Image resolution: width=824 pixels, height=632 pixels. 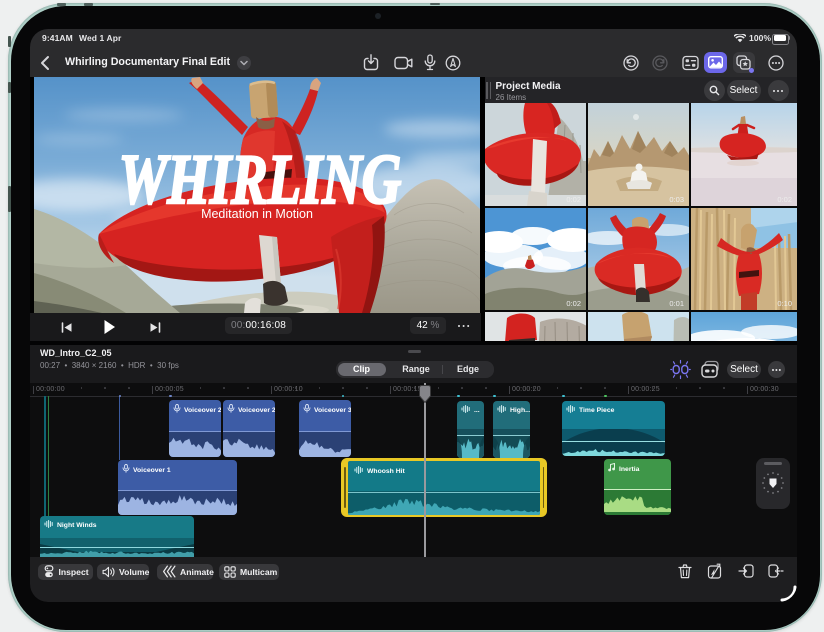 I want to click on svg-text: Meditation in Motion, so click(x=257, y=214).